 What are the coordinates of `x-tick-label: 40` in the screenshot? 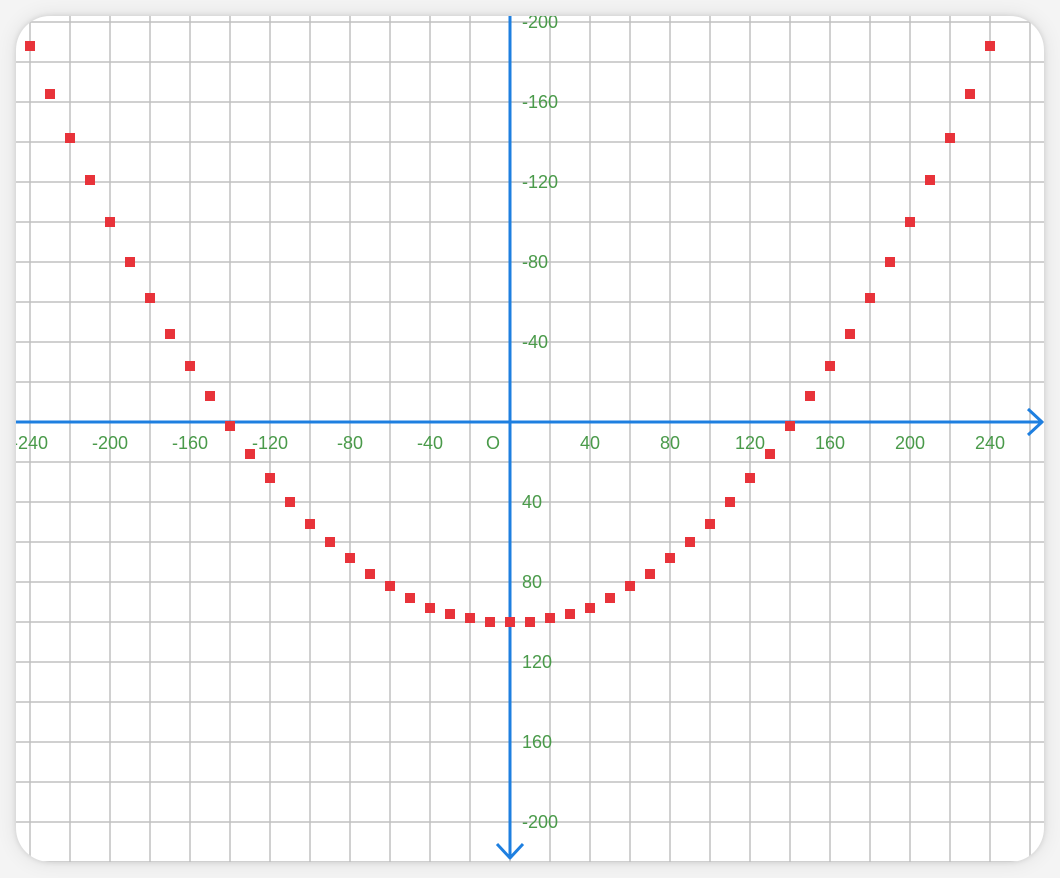 It's located at (590, 443).